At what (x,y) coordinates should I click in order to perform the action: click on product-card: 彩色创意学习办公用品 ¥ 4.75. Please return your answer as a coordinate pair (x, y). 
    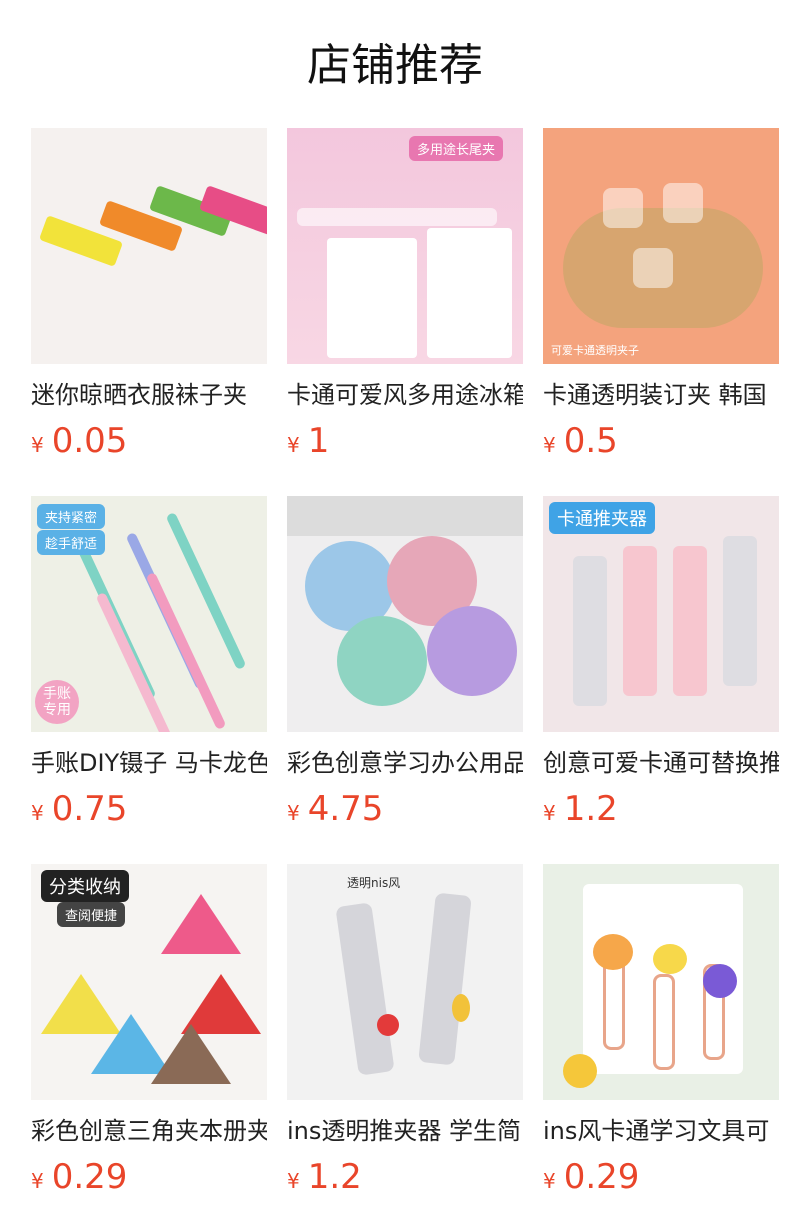
    Looking at the image, I should click on (405, 680).